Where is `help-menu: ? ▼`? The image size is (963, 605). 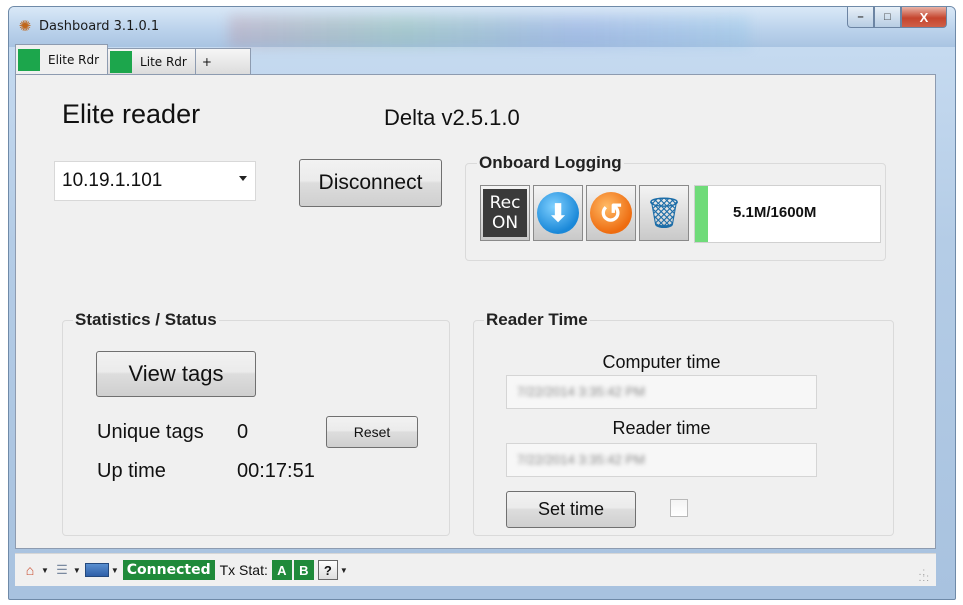
help-menu: ? ▼ is located at coordinates (332, 570).